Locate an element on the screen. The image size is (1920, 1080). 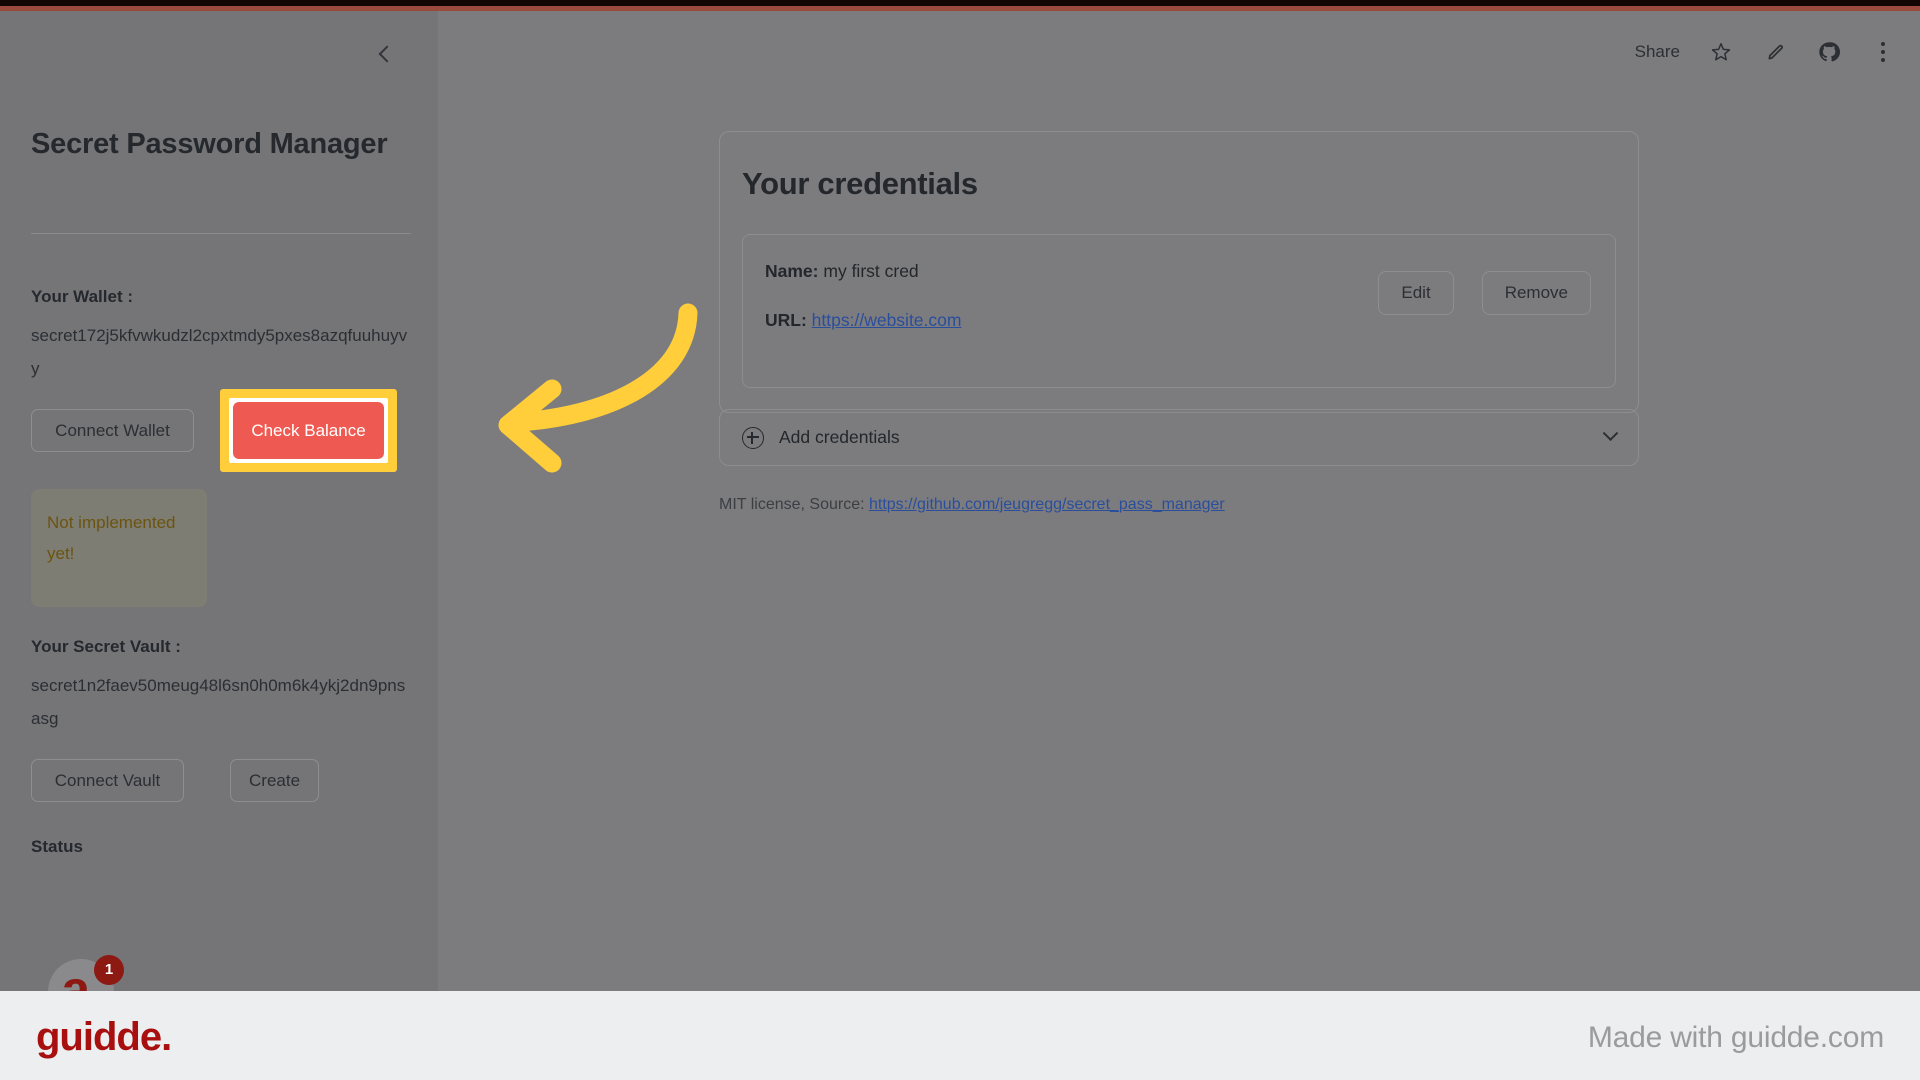
credential-url-label: URL: is located at coordinates (786, 320).